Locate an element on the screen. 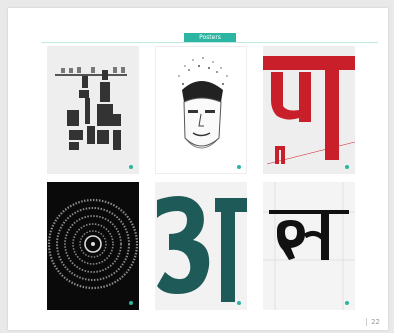 This screenshot has height=333, width=394. stippled-portrait-poster is located at coordinates (201, 110).